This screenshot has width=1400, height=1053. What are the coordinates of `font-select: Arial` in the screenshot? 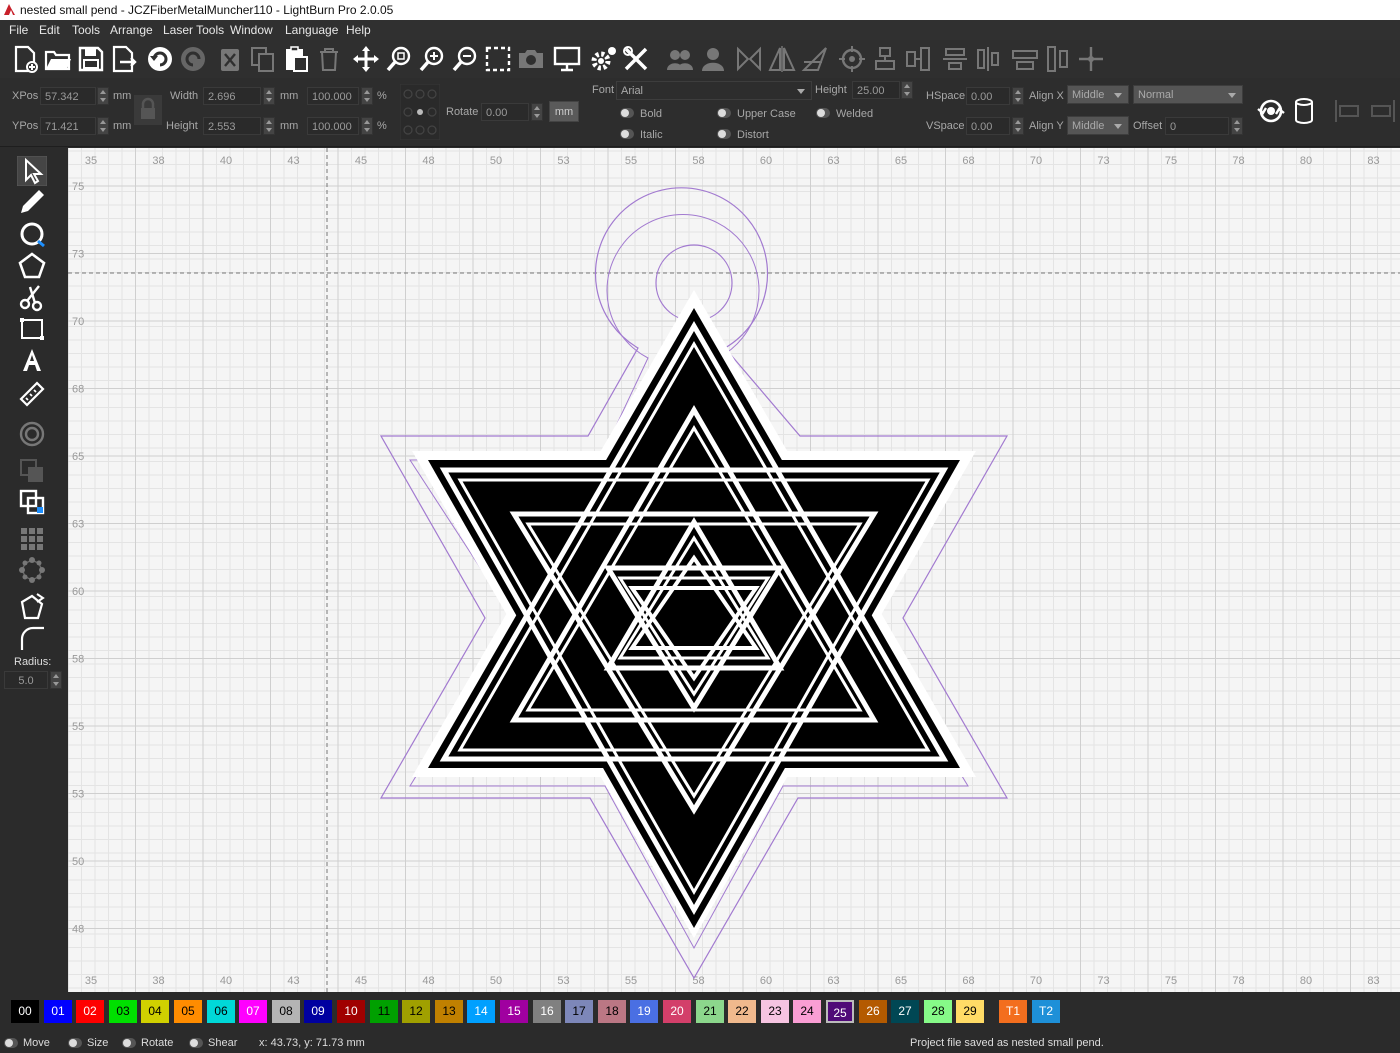 It's located at (714, 90).